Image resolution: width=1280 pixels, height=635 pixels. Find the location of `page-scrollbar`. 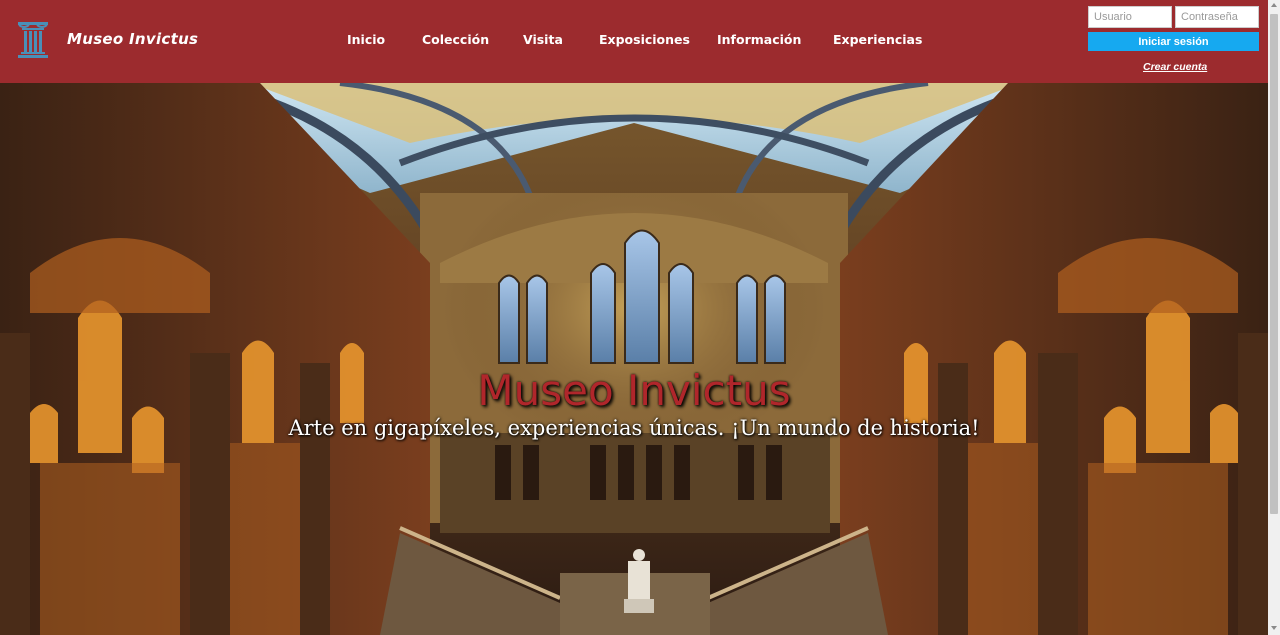

page-scrollbar is located at coordinates (1274, 317).